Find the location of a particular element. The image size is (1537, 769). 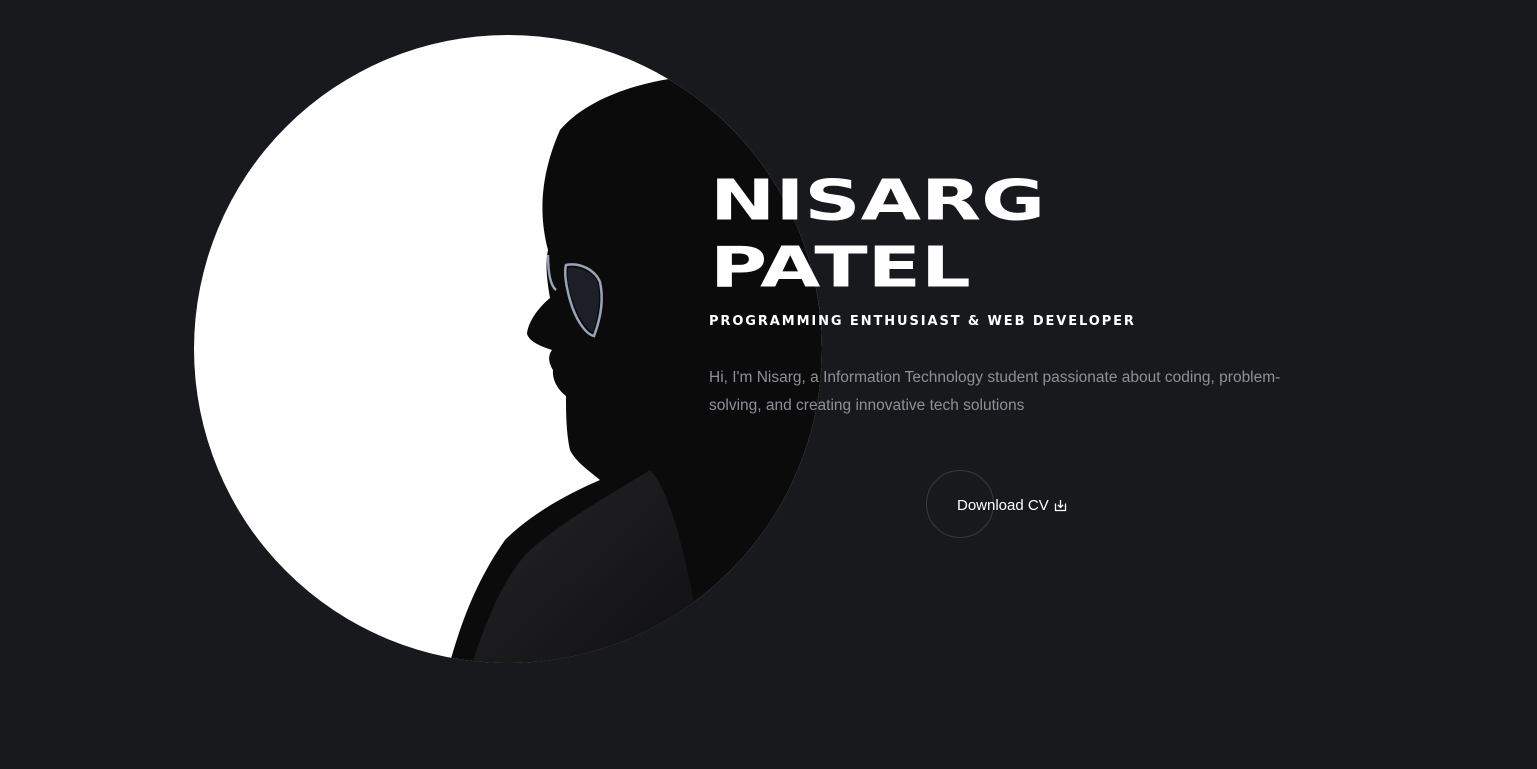

download-icon is located at coordinates (1060, 505).